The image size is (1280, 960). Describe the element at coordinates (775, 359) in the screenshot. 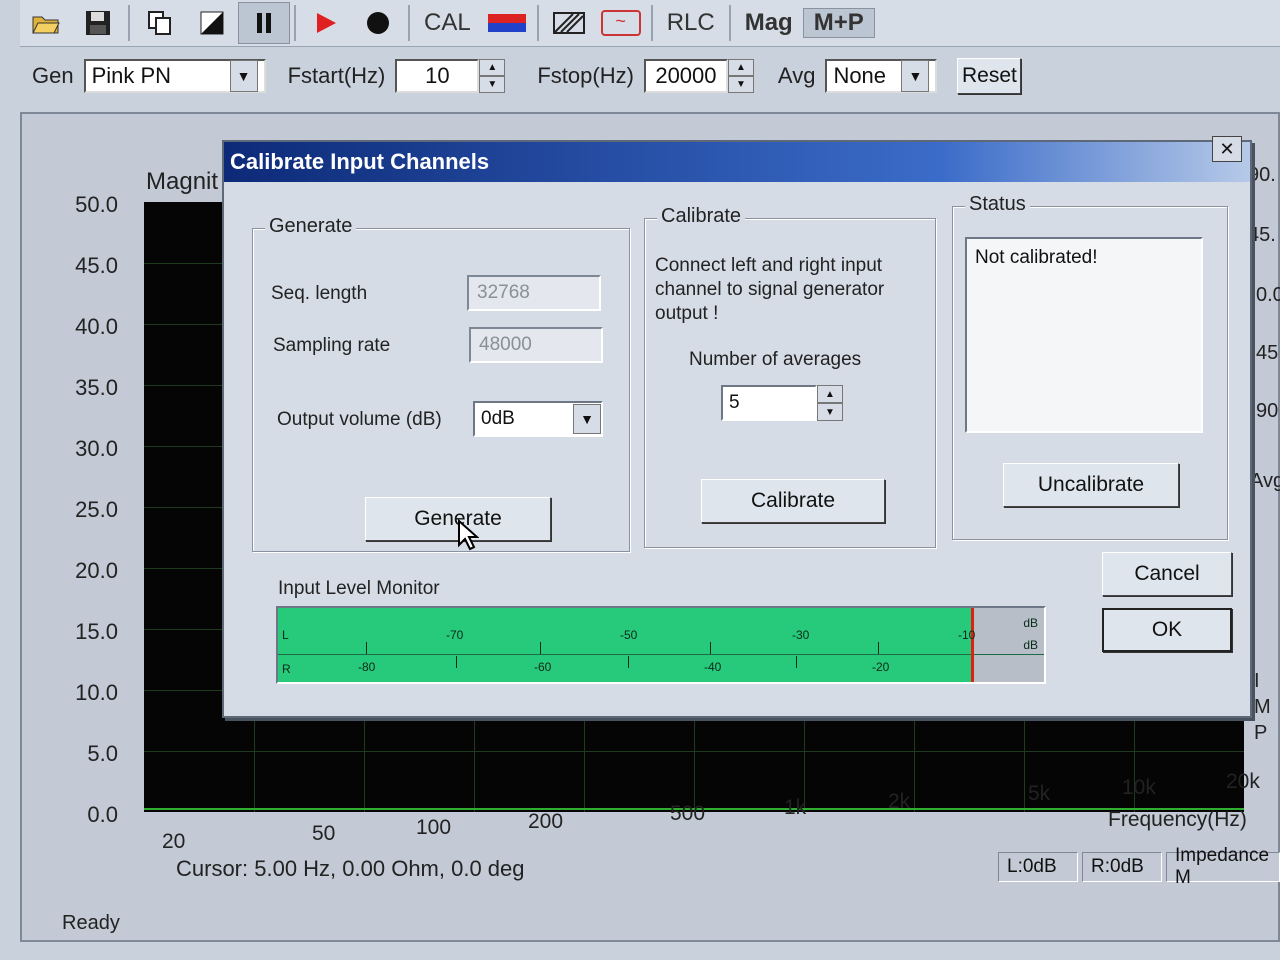

I see `averages-label: Number of averages` at that location.